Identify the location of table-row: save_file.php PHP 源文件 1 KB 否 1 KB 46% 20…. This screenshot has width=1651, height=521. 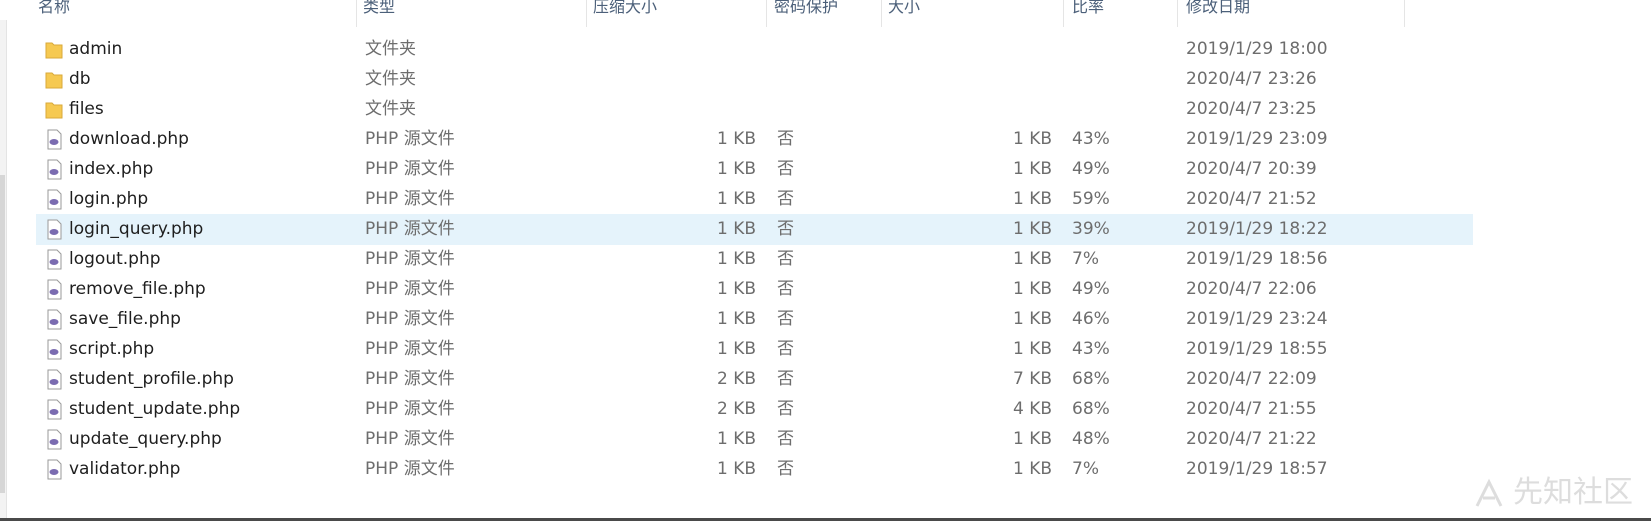
(754, 319).